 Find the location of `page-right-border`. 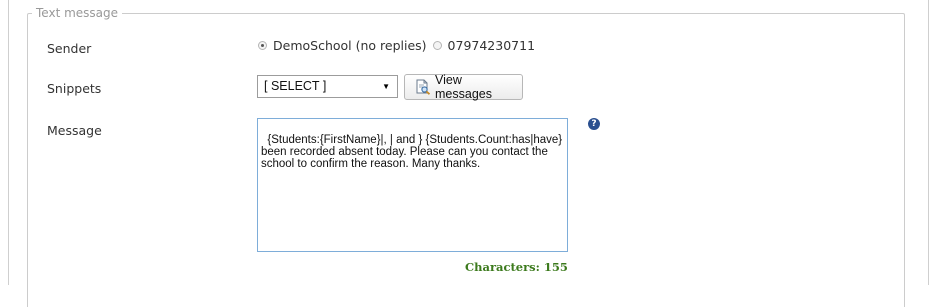

page-right-border is located at coordinates (928, 142).